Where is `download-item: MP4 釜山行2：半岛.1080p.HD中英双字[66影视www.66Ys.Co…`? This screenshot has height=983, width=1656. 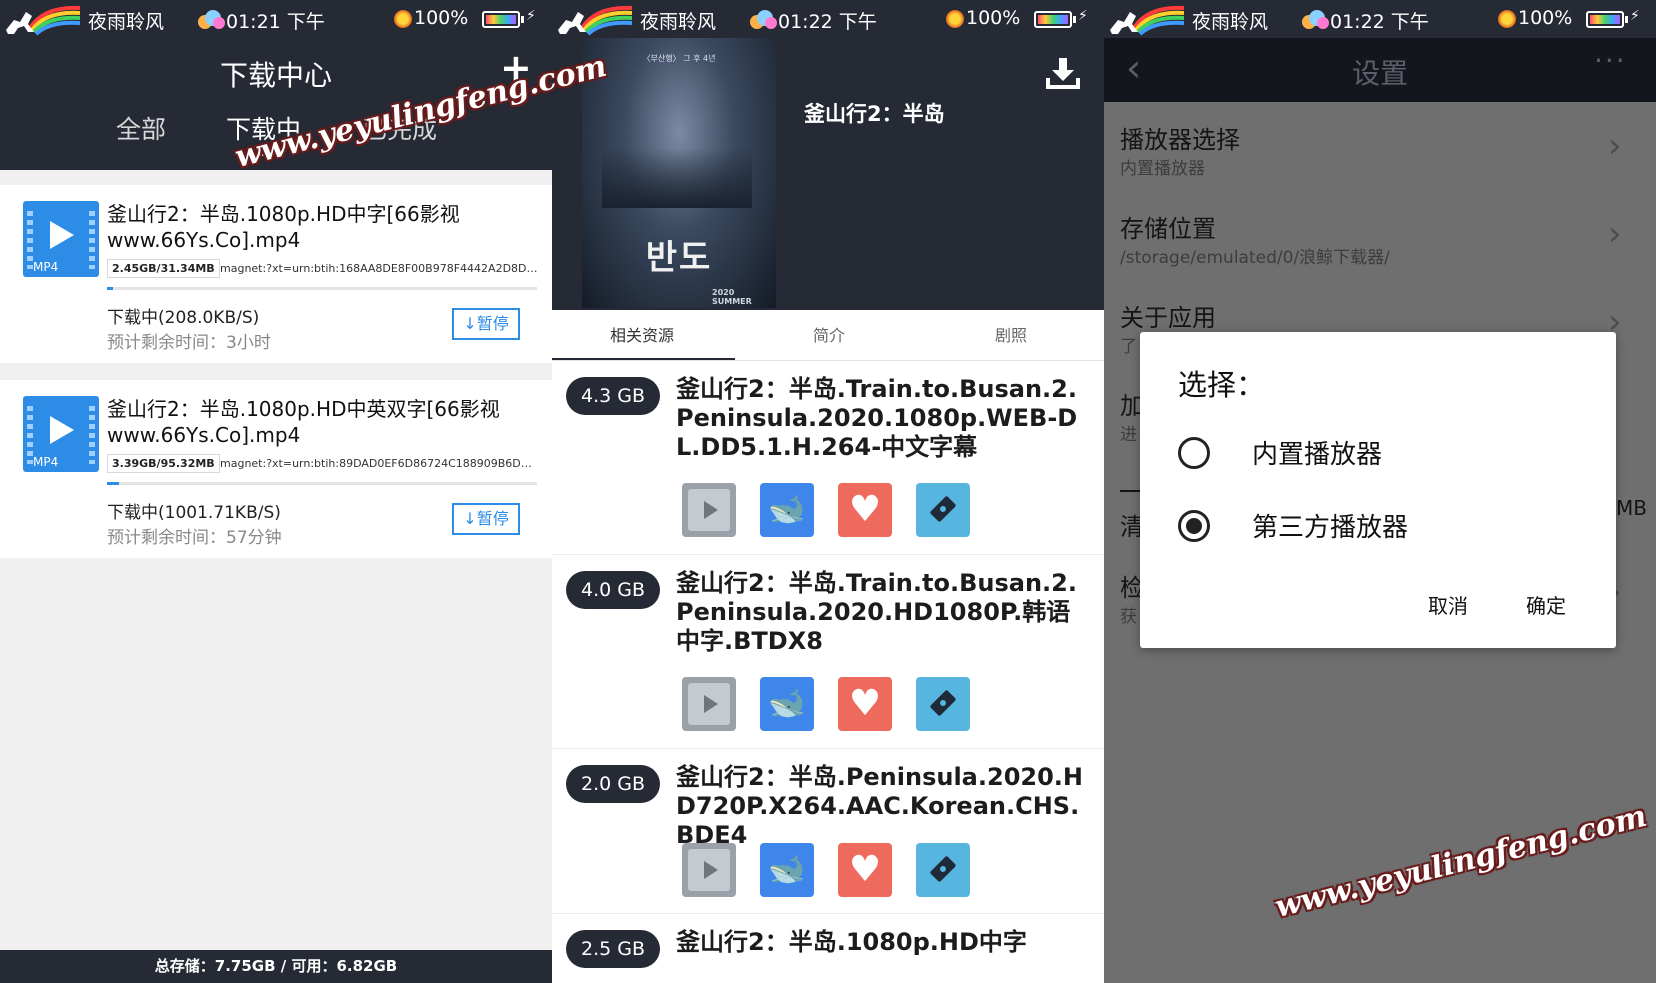 download-item: MP4 釜山行2：半岛.1080p.HD中英双字[66影视www.66Ys.Co… is located at coordinates (276, 469).